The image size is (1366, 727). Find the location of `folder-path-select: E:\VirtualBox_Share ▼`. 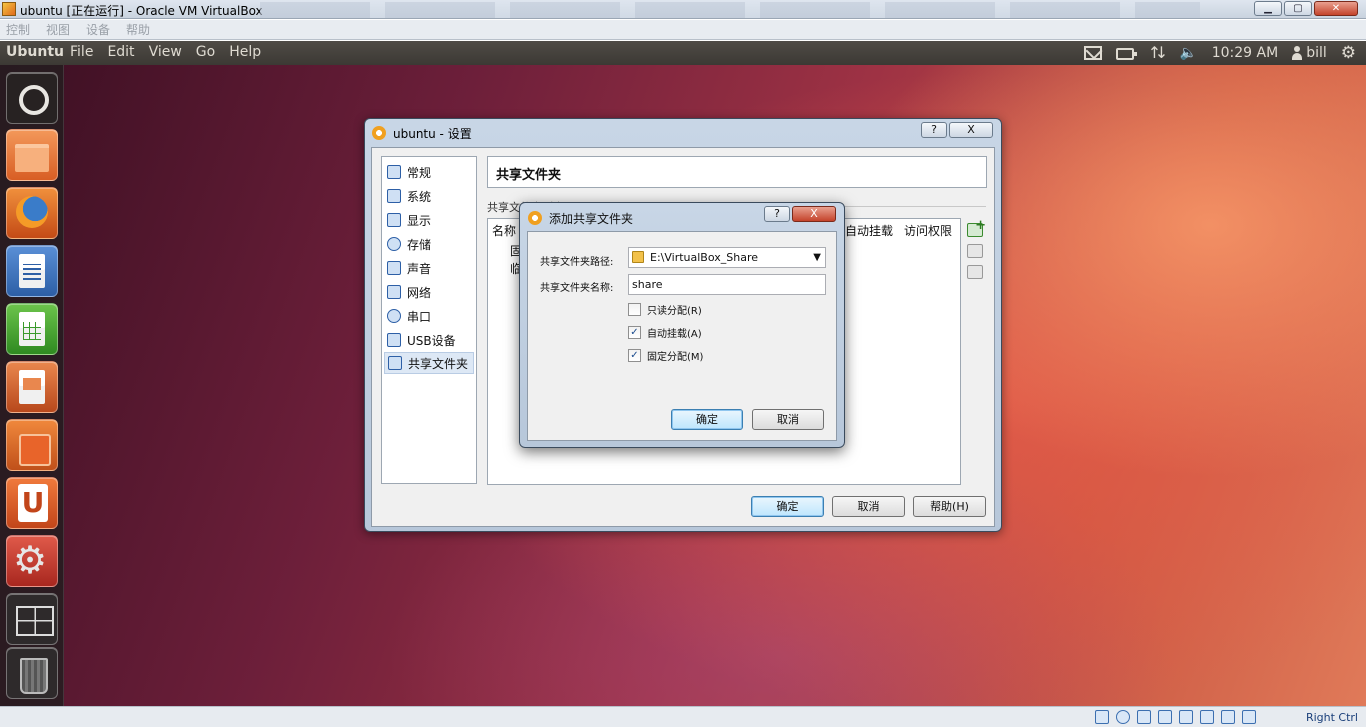

folder-path-select: E:\VirtualBox_Share ▼ is located at coordinates (727, 257).